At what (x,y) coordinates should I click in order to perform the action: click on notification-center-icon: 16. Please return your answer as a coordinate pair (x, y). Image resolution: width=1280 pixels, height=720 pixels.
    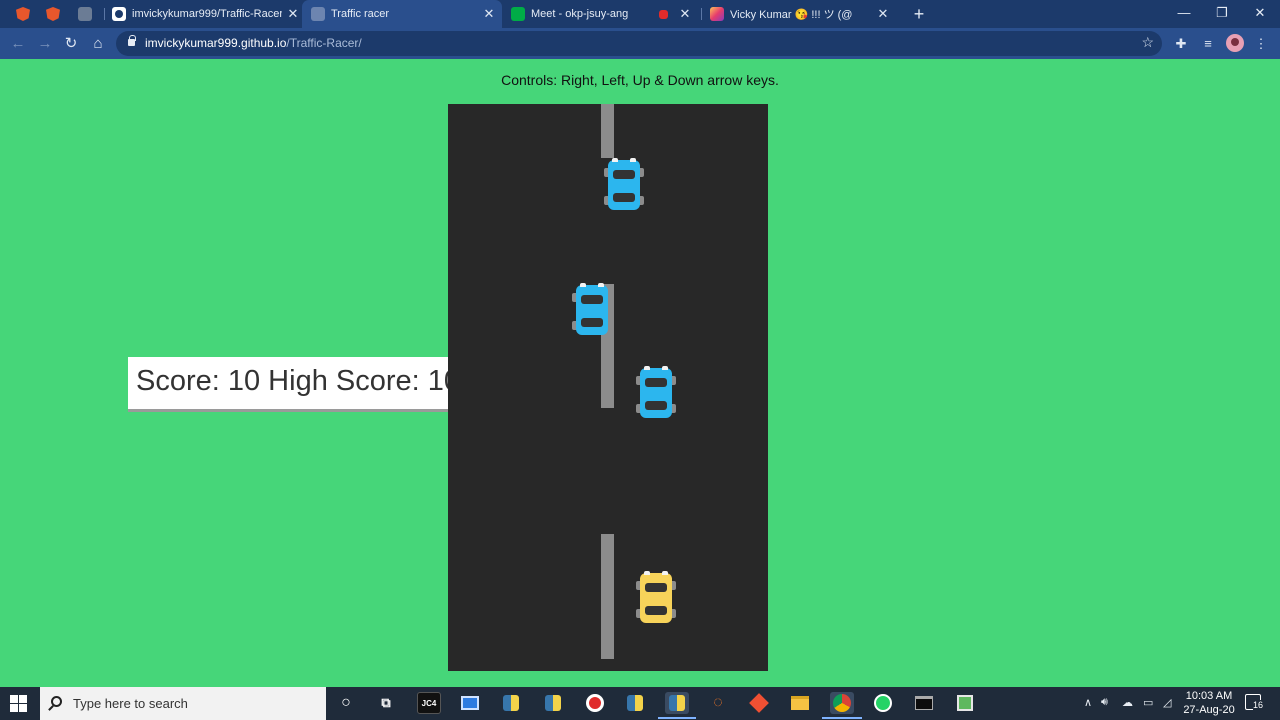
    Looking at the image, I should click on (1254, 702).